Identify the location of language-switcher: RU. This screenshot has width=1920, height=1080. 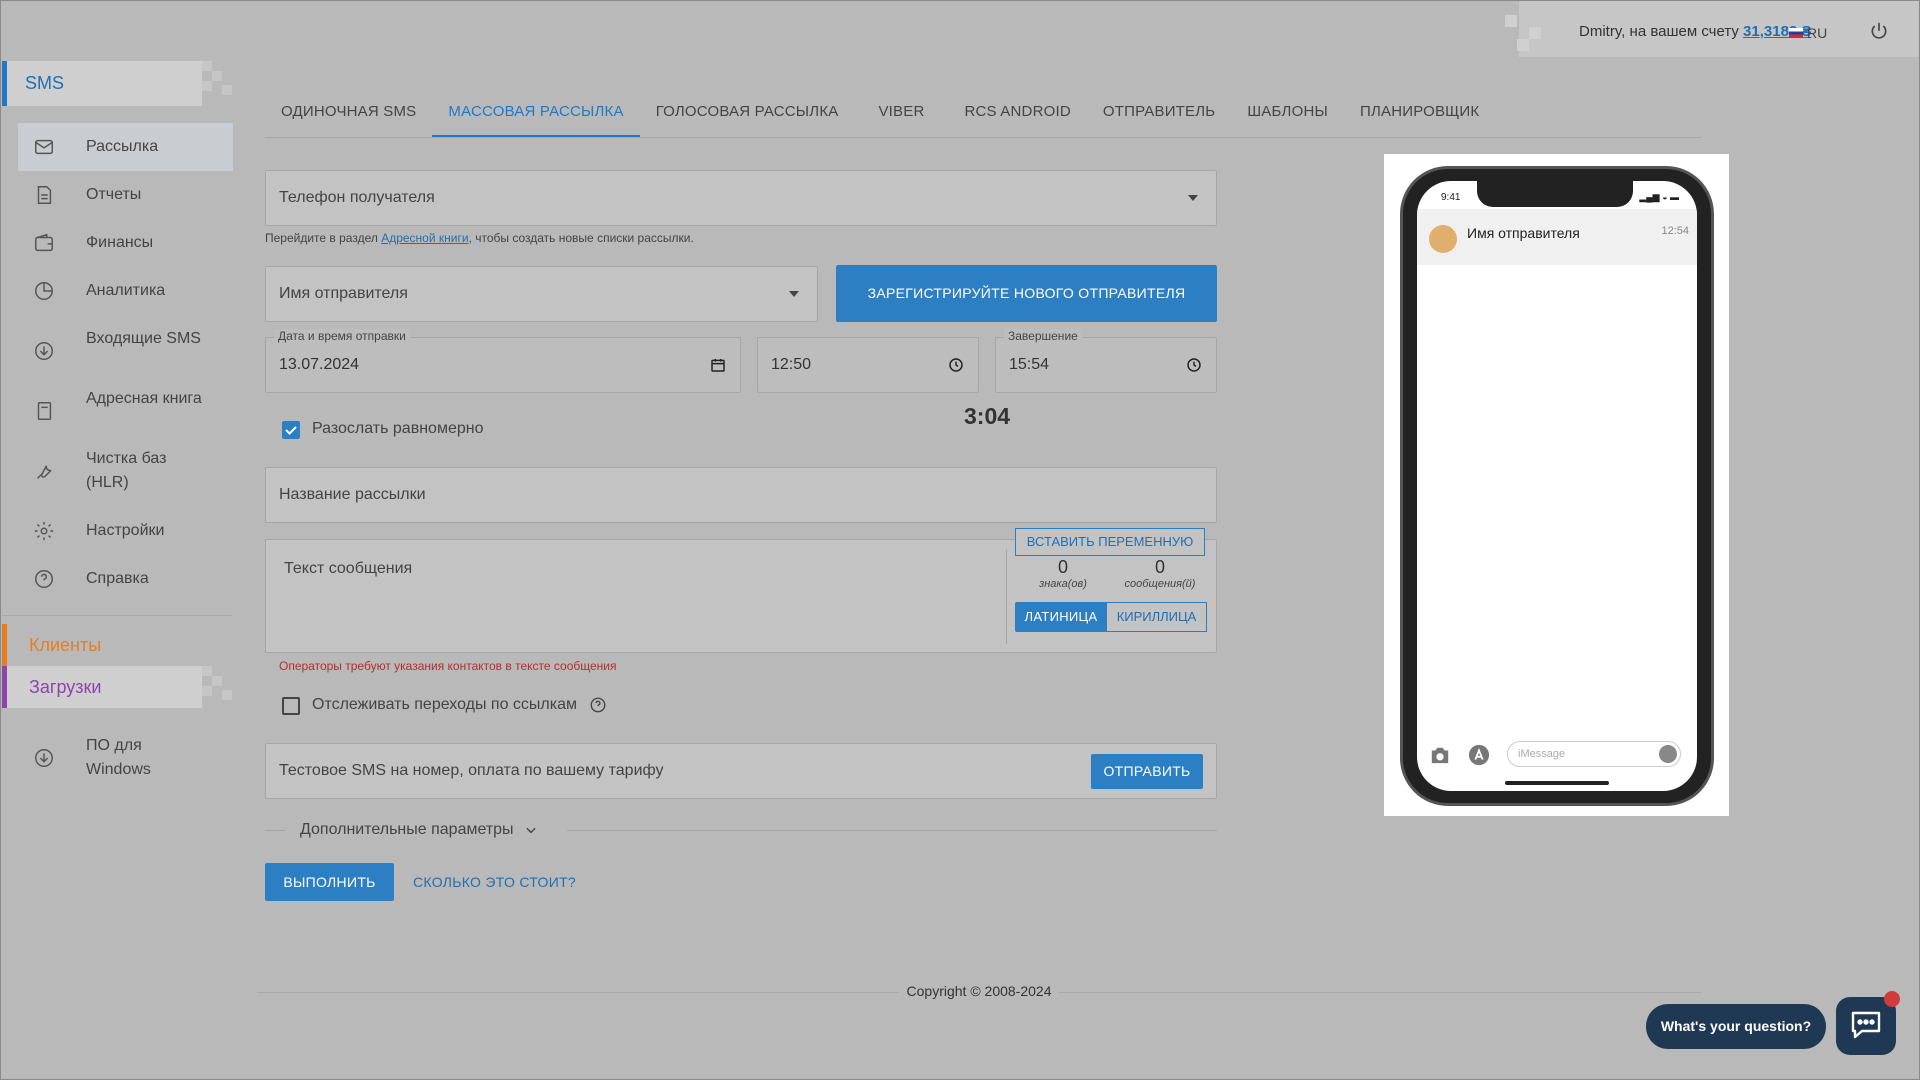
(1808, 33).